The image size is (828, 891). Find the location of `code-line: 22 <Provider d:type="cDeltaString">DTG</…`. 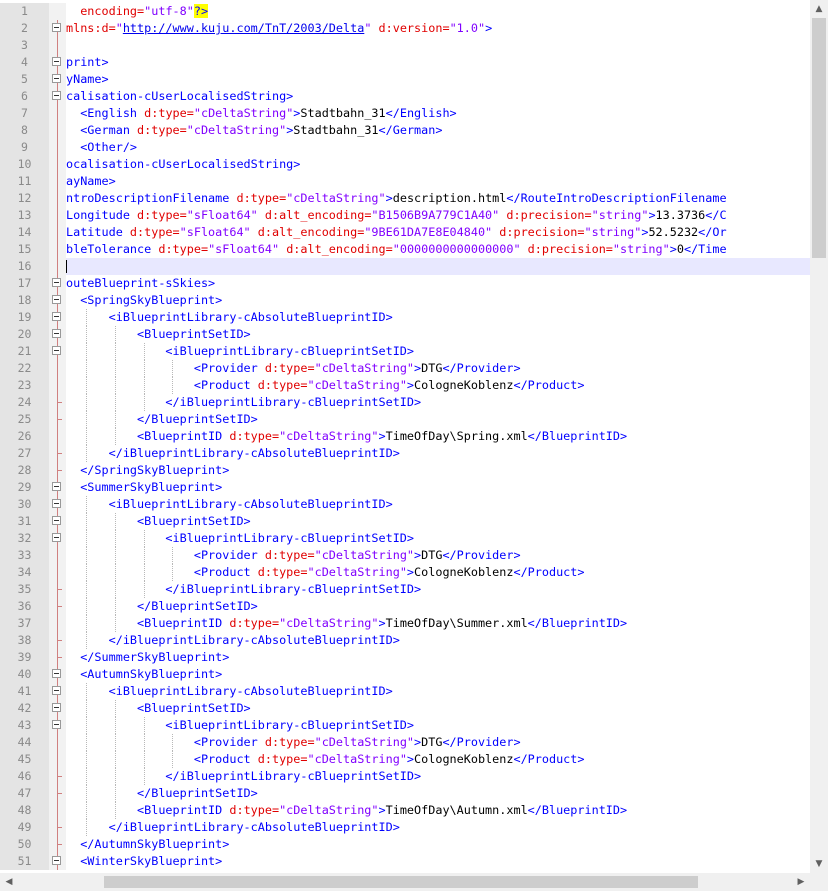

code-line: 22 <Provider d:type="cDeltaString">DTG</… is located at coordinates (405, 368).